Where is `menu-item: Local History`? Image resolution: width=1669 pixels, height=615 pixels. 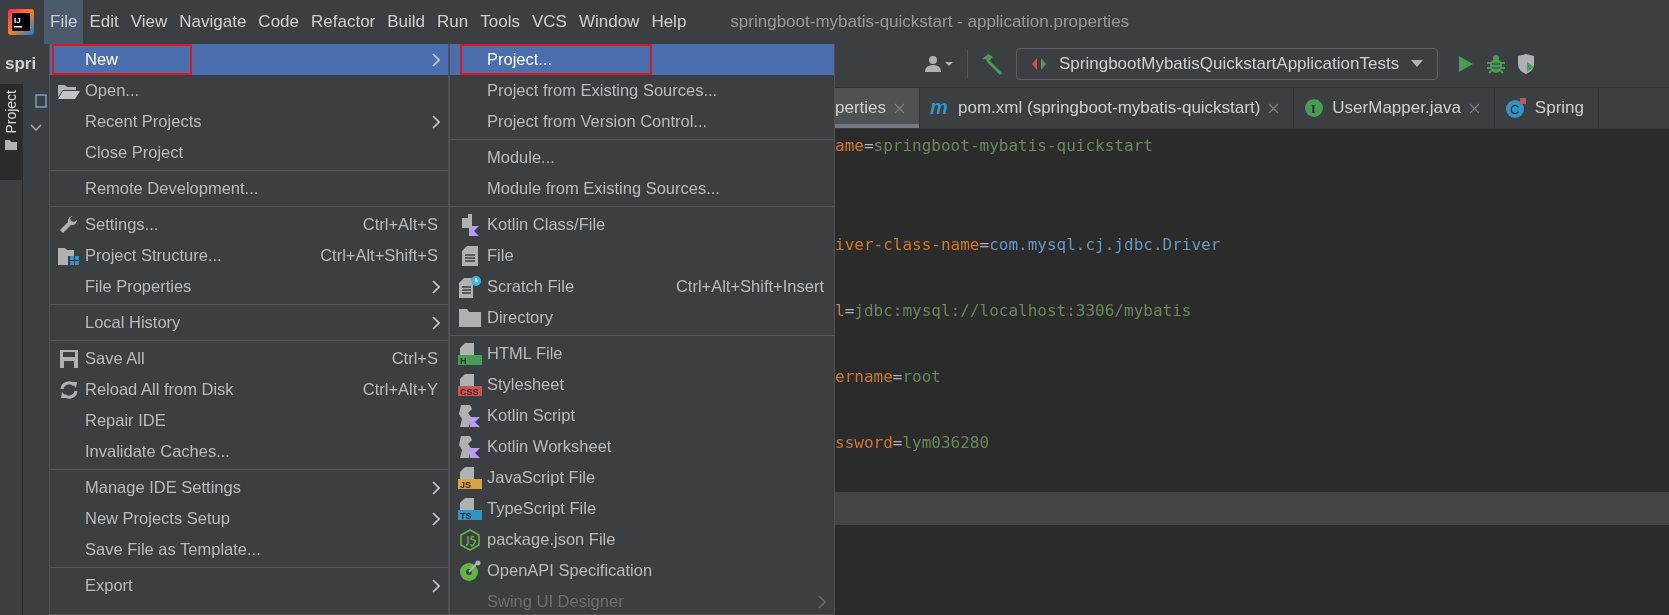
menu-item: Local History is located at coordinates (249, 322).